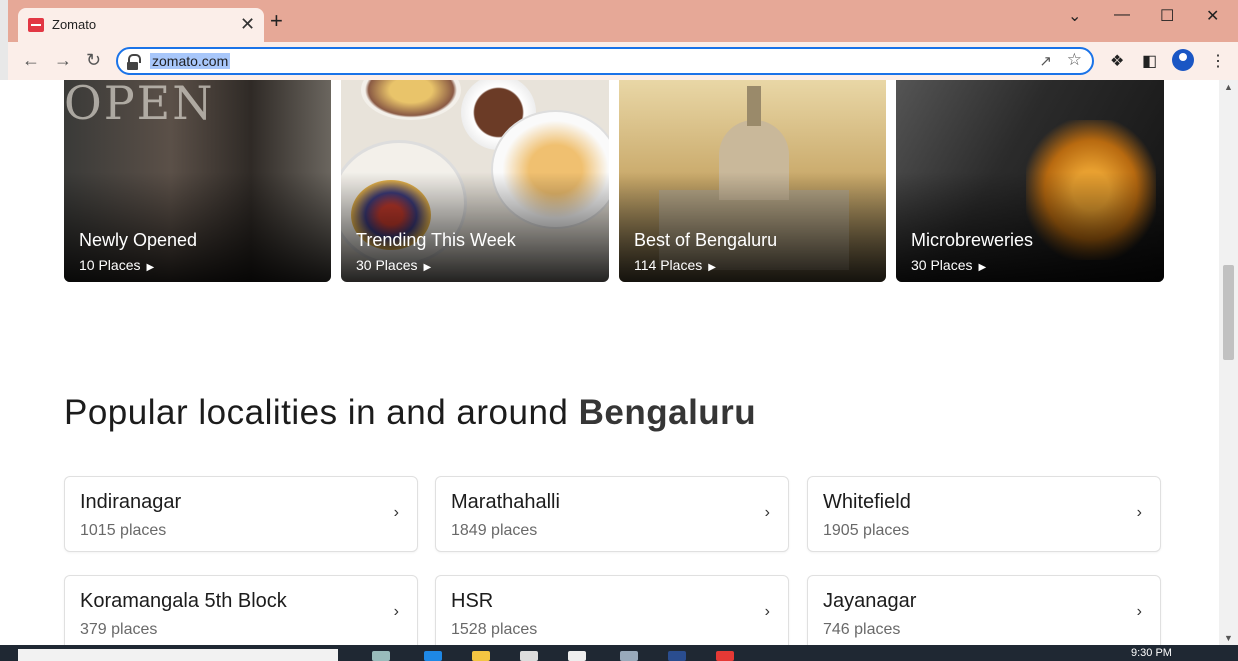  What do you see at coordinates (1183, 60) in the screenshot?
I see `profile-avatar-icon` at bounding box center [1183, 60].